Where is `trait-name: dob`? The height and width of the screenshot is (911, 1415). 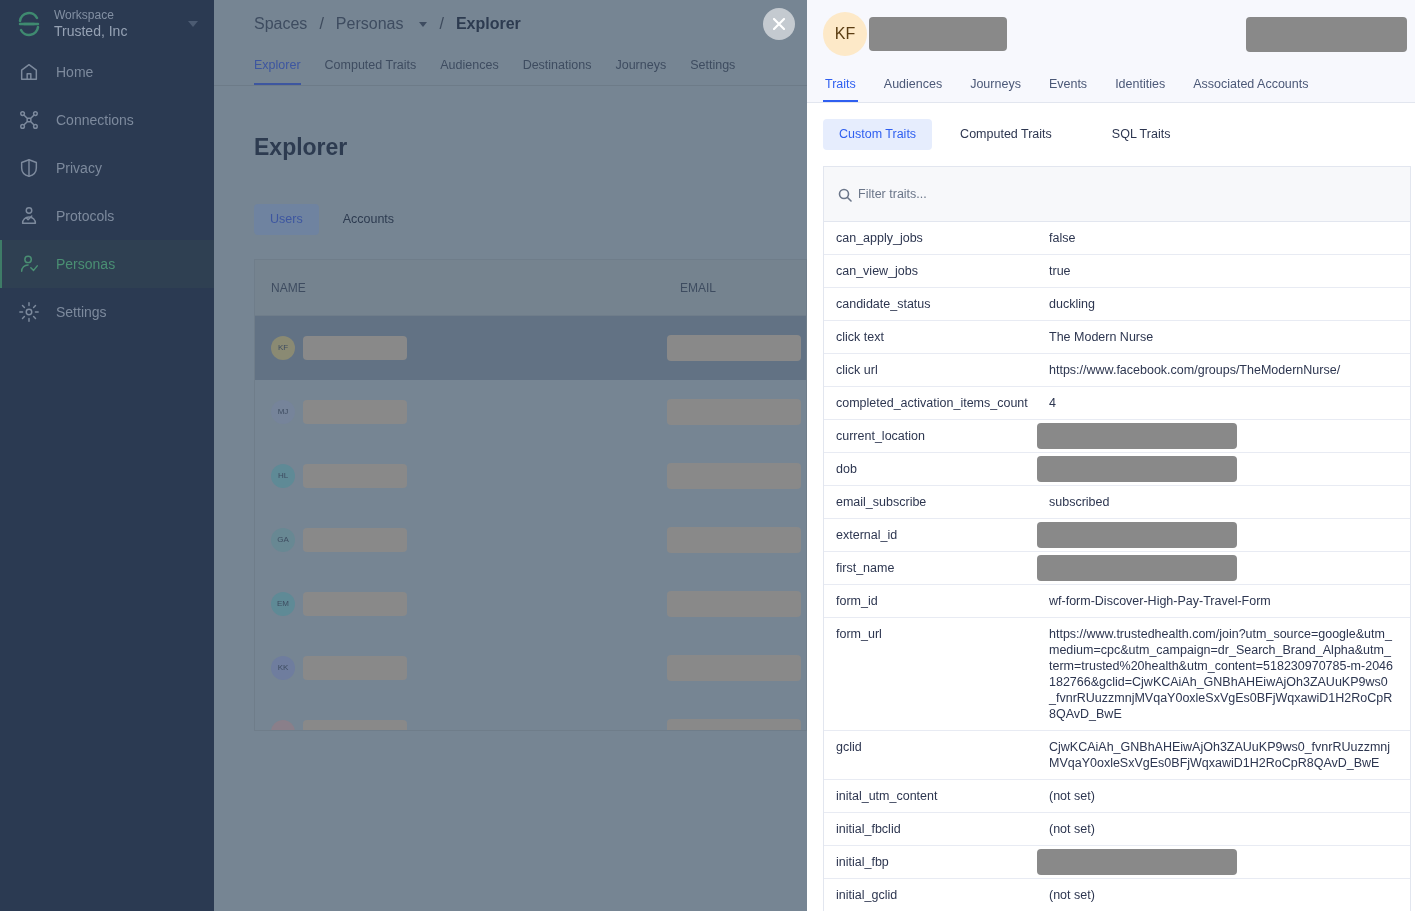 trait-name: dob is located at coordinates (846, 469).